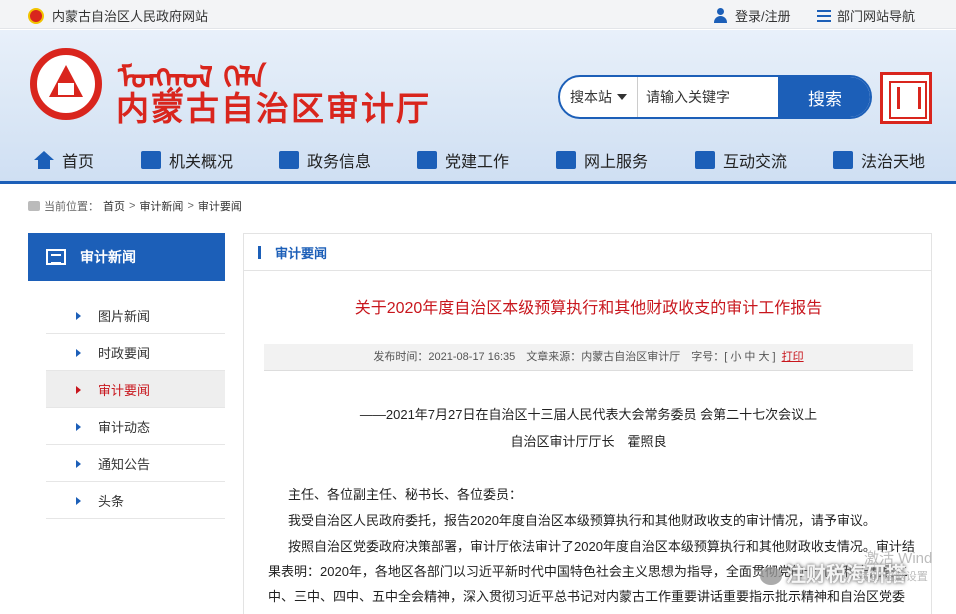 Image resolution: width=956 pixels, height=614 pixels. What do you see at coordinates (273, 108) in the screenshot?
I see `site-title: 内蒙古自治区审计厅` at bounding box center [273, 108].